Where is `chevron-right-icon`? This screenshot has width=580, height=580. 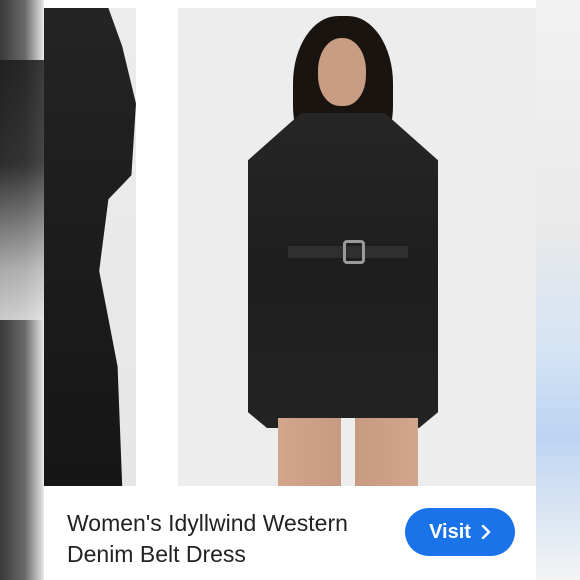 chevron-right-icon is located at coordinates (486, 532).